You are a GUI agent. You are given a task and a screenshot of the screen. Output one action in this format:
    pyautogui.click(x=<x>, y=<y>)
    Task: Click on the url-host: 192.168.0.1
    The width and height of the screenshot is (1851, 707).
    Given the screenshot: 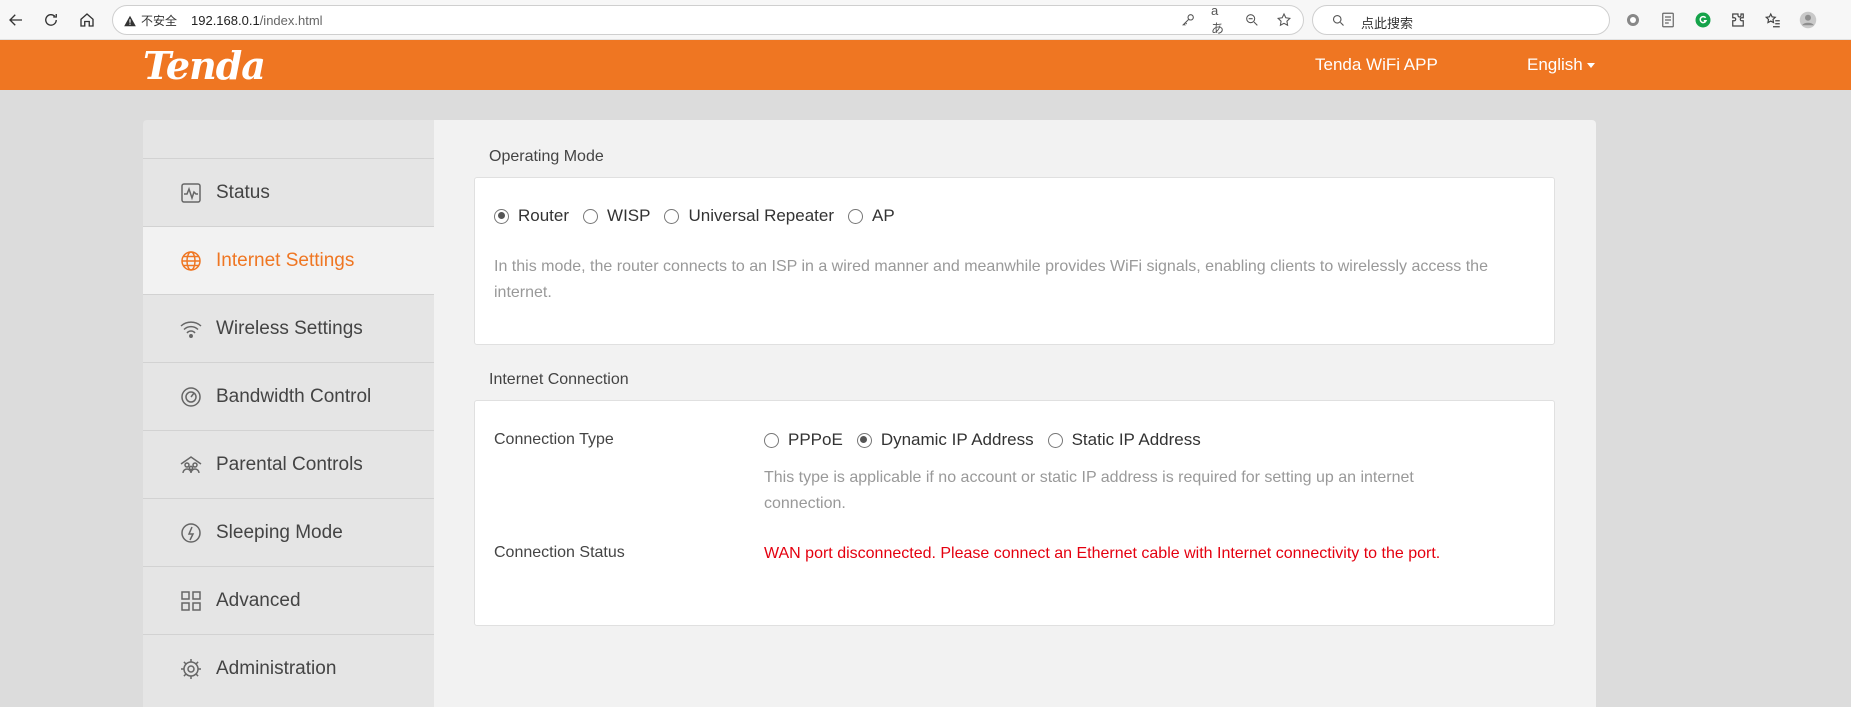 What is the action you would take?
    pyautogui.click(x=225, y=20)
    